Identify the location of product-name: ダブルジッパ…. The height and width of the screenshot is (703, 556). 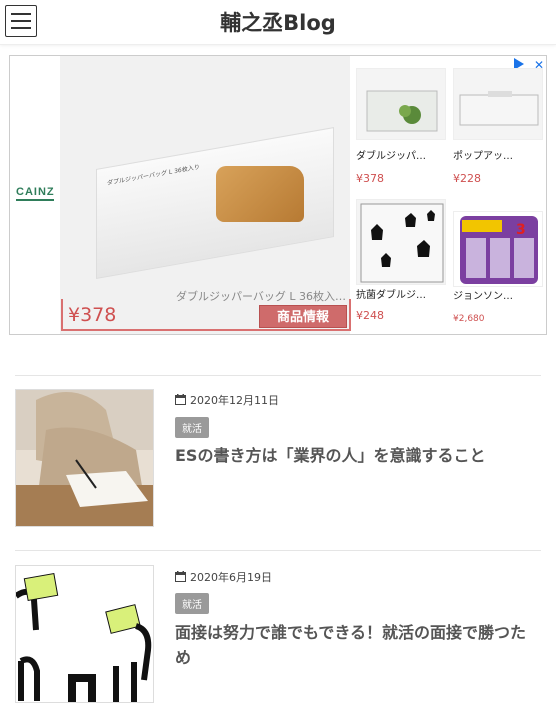
(391, 156).